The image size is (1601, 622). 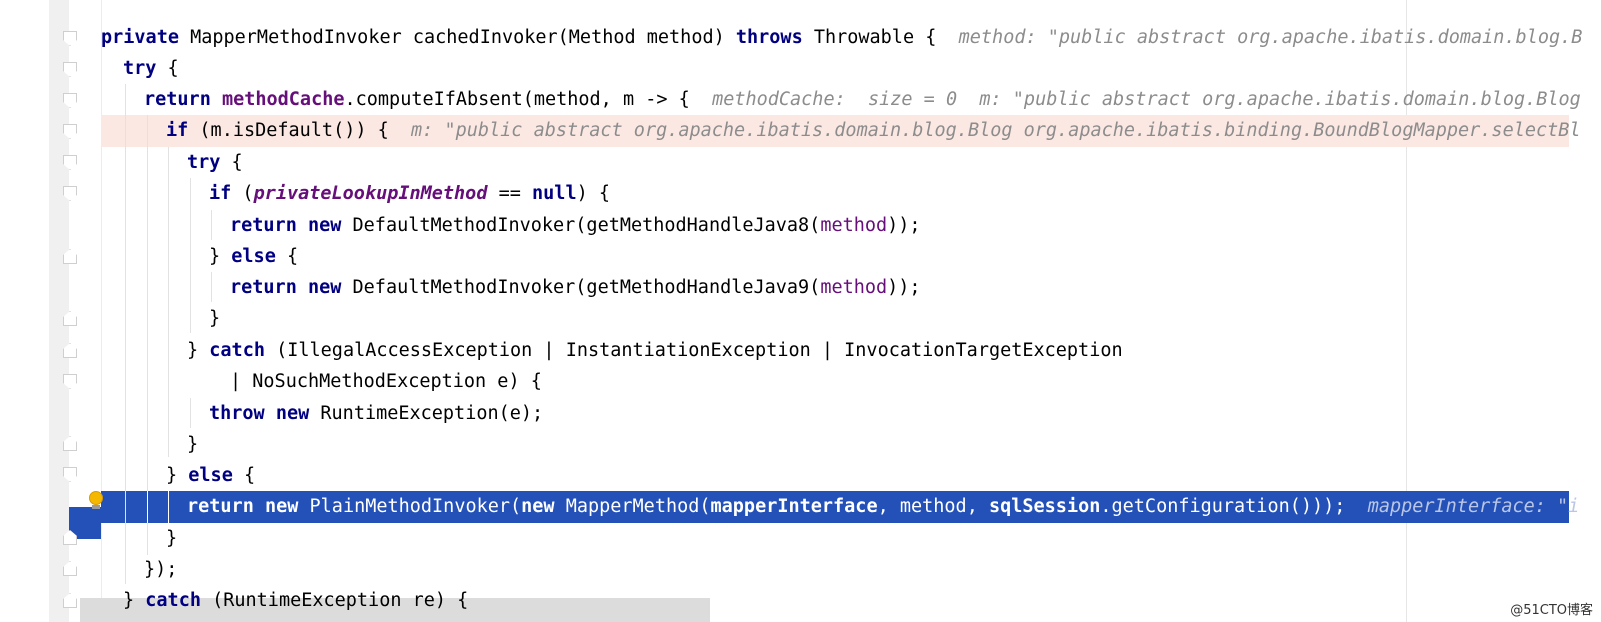 What do you see at coordinates (376, 414) in the screenshot?
I see `code-line: throw new RuntimeException(e);` at bounding box center [376, 414].